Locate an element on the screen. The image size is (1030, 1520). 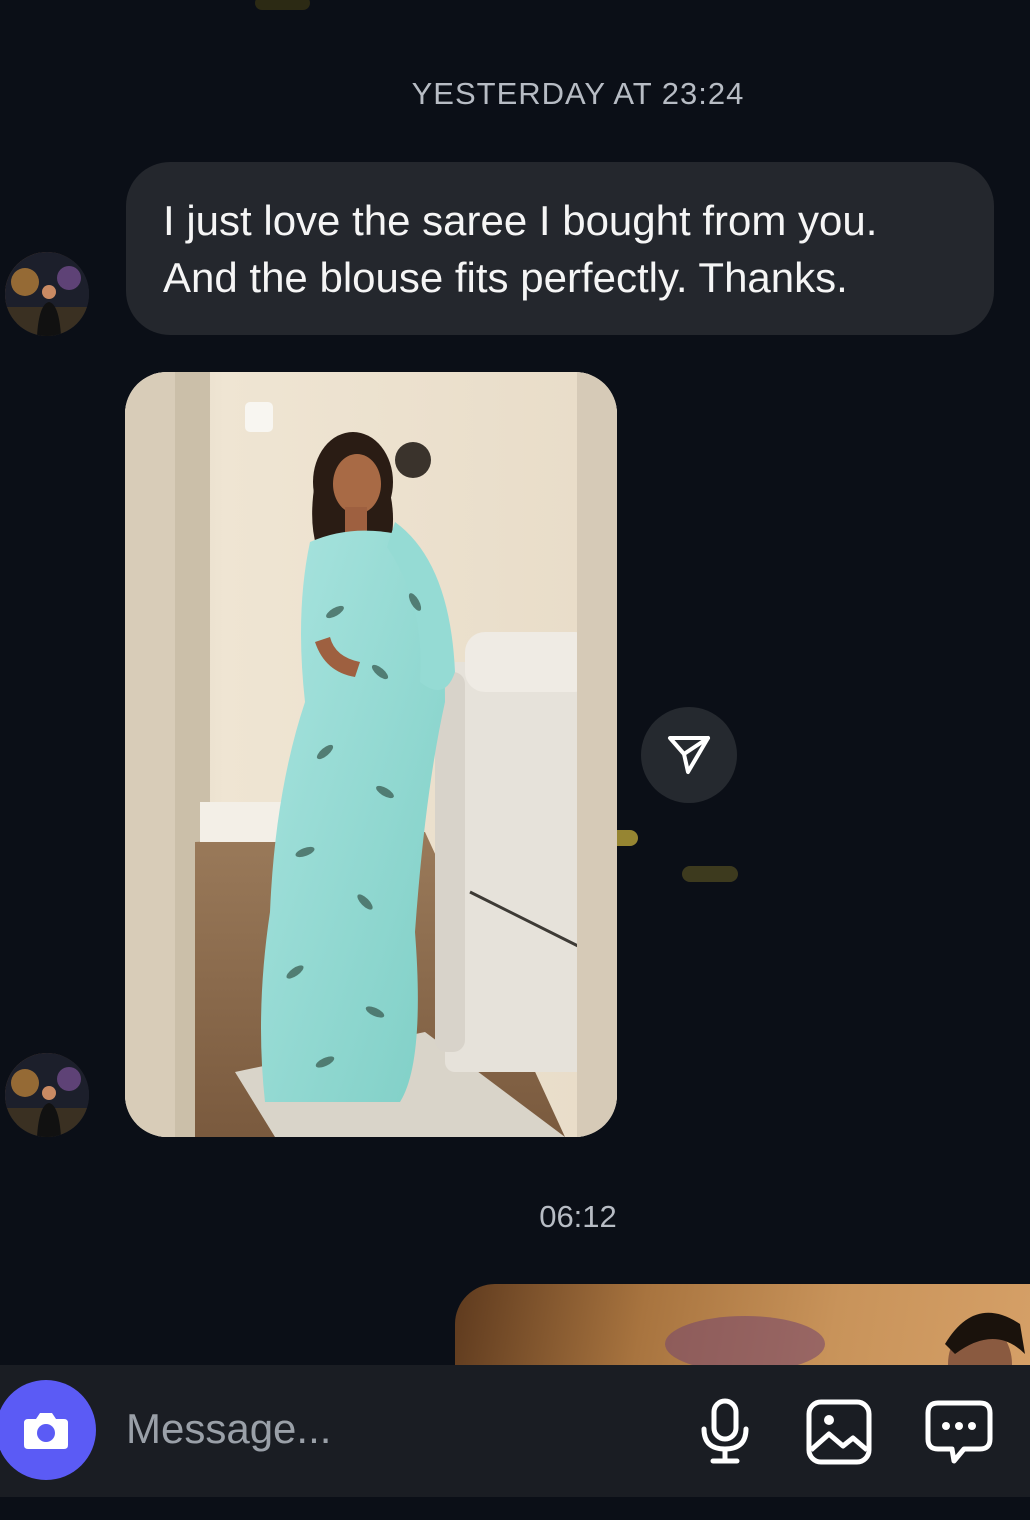
chat-bubble-icon is located at coordinates (959, 1432).